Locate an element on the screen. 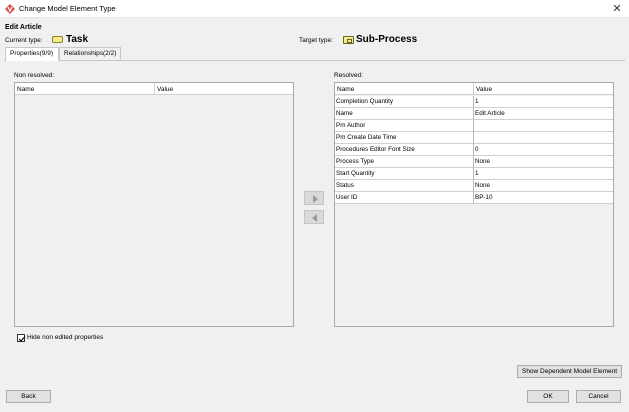 The width and height of the screenshot is (629, 412). close-icon: ✕ is located at coordinates (617, 8).